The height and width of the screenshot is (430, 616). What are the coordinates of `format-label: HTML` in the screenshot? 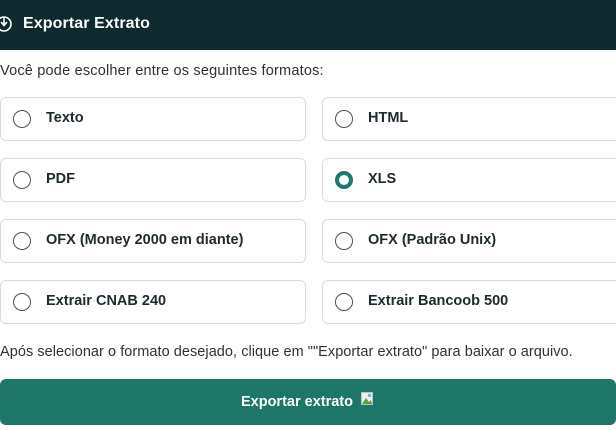 It's located at (388, 118).